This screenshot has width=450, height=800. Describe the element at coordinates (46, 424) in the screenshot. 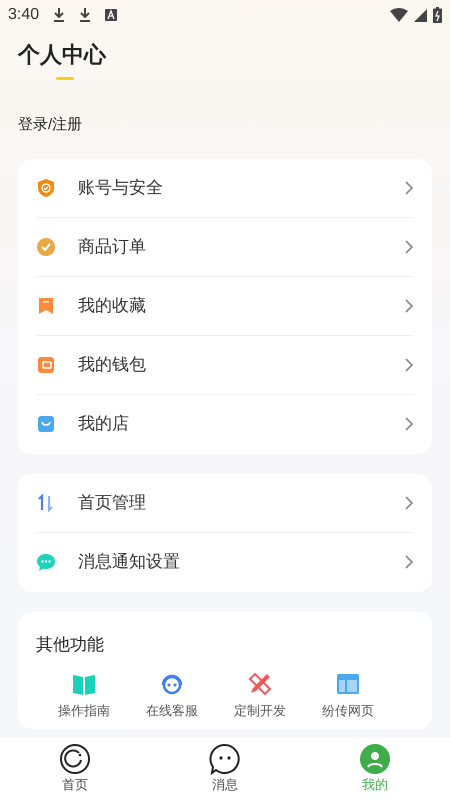

I see `shopping-bag-icon` at that location.